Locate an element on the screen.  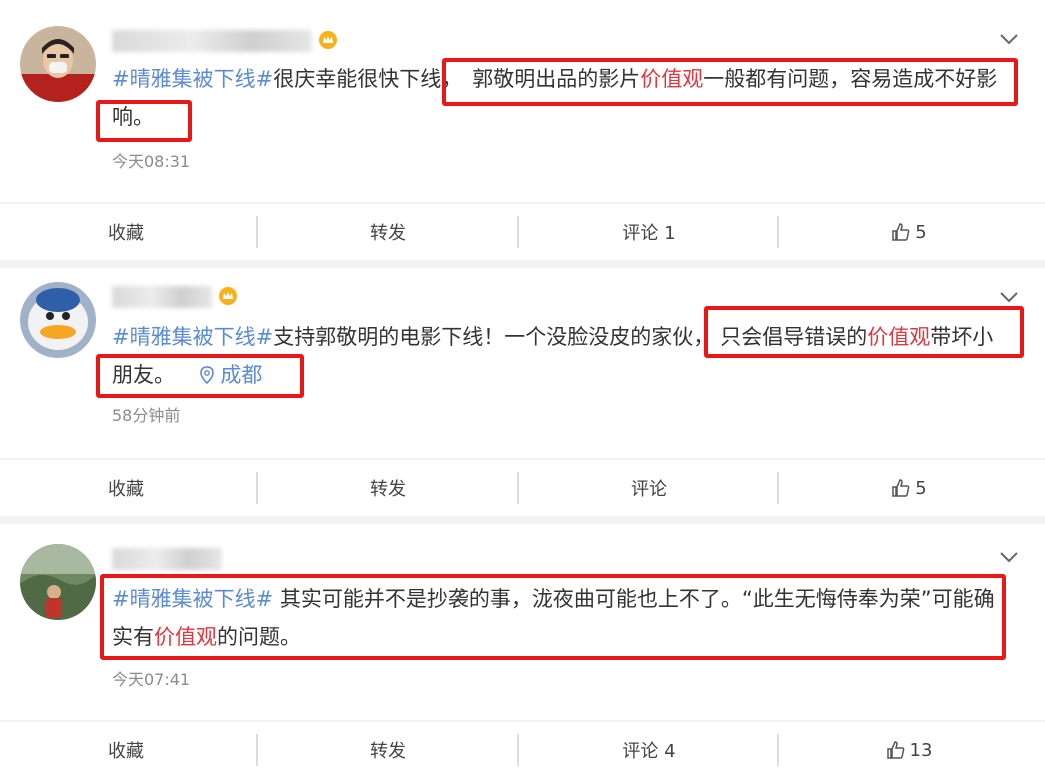
like-button: 13 is located at coordinates (909, 748).